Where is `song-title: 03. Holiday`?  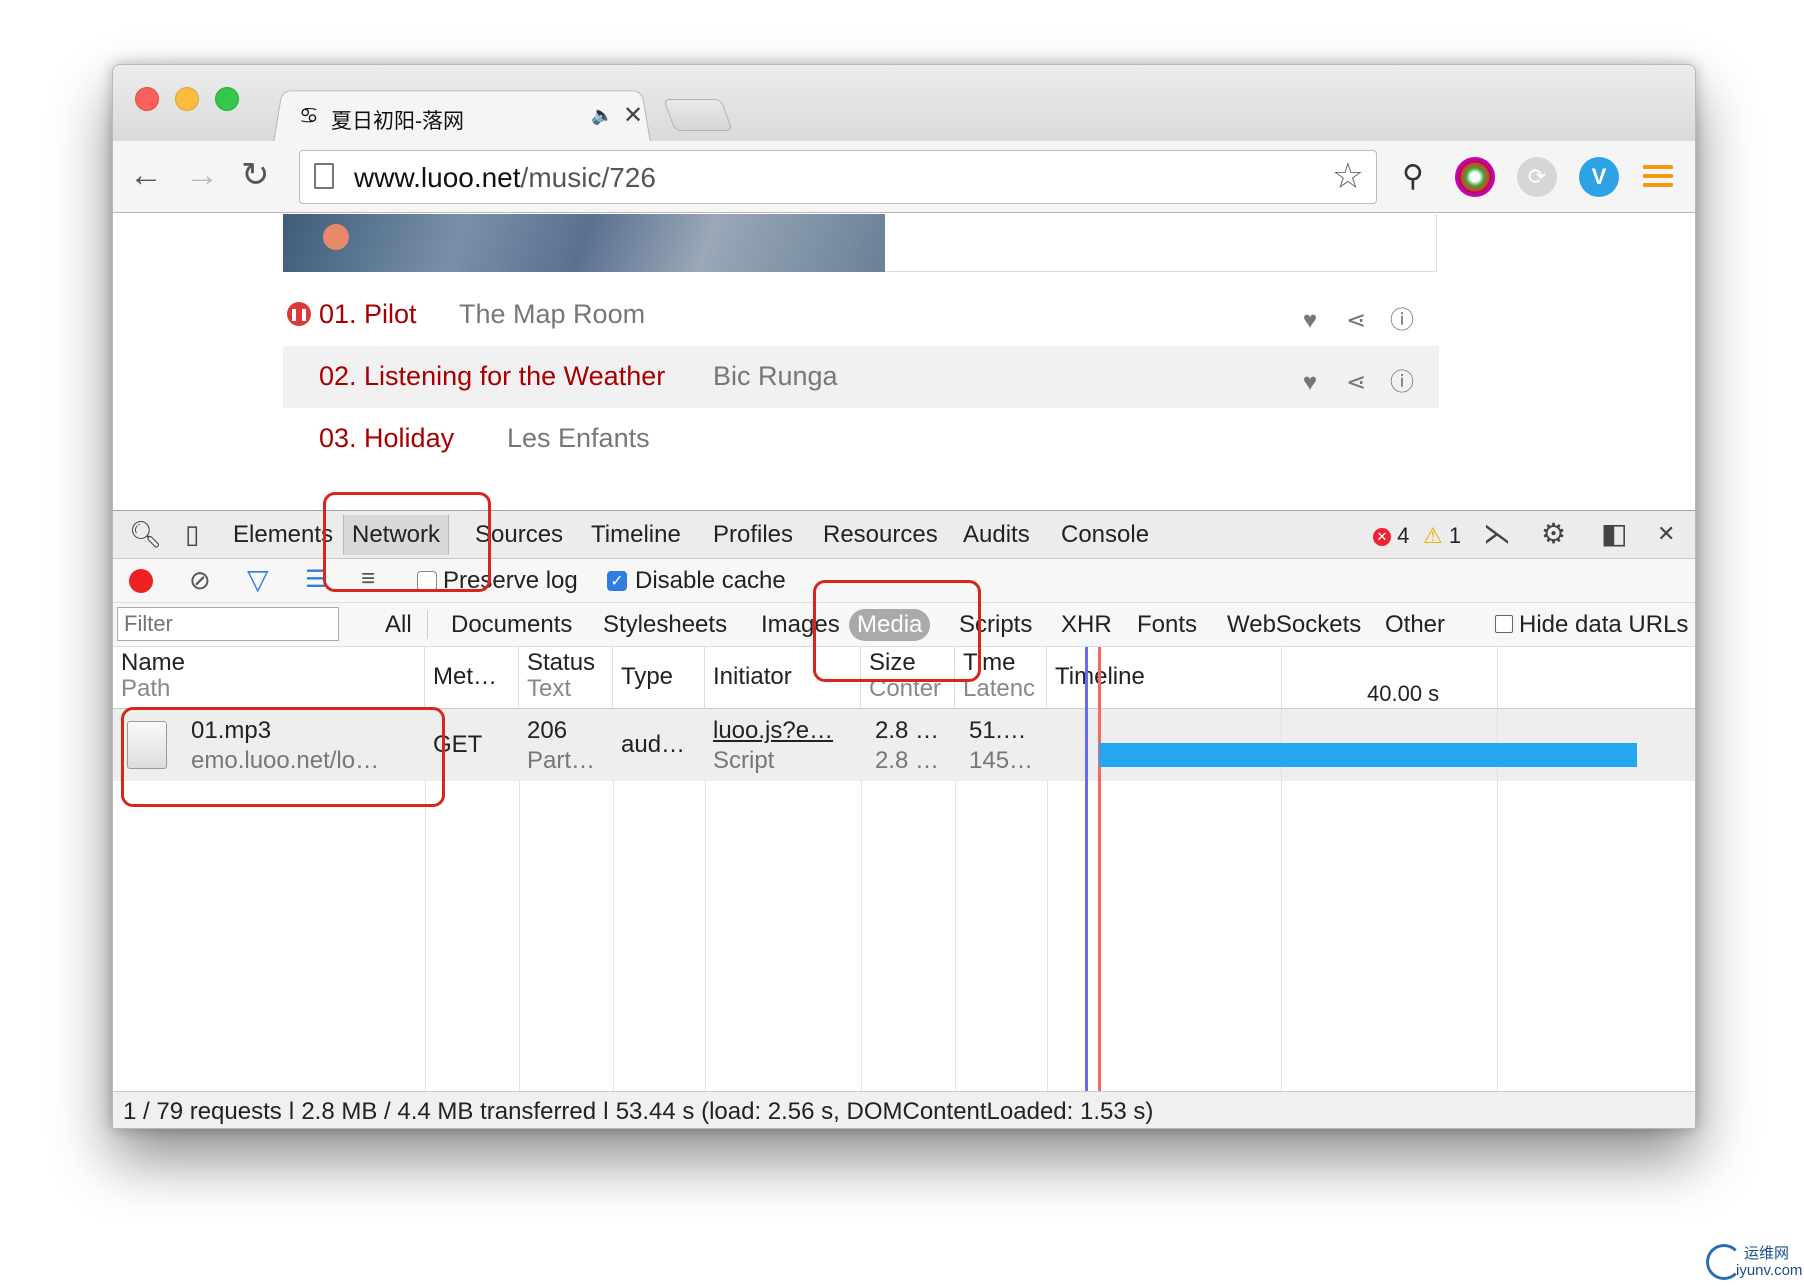
song-title: 03. Holiday is located at coordinates (386, 438).